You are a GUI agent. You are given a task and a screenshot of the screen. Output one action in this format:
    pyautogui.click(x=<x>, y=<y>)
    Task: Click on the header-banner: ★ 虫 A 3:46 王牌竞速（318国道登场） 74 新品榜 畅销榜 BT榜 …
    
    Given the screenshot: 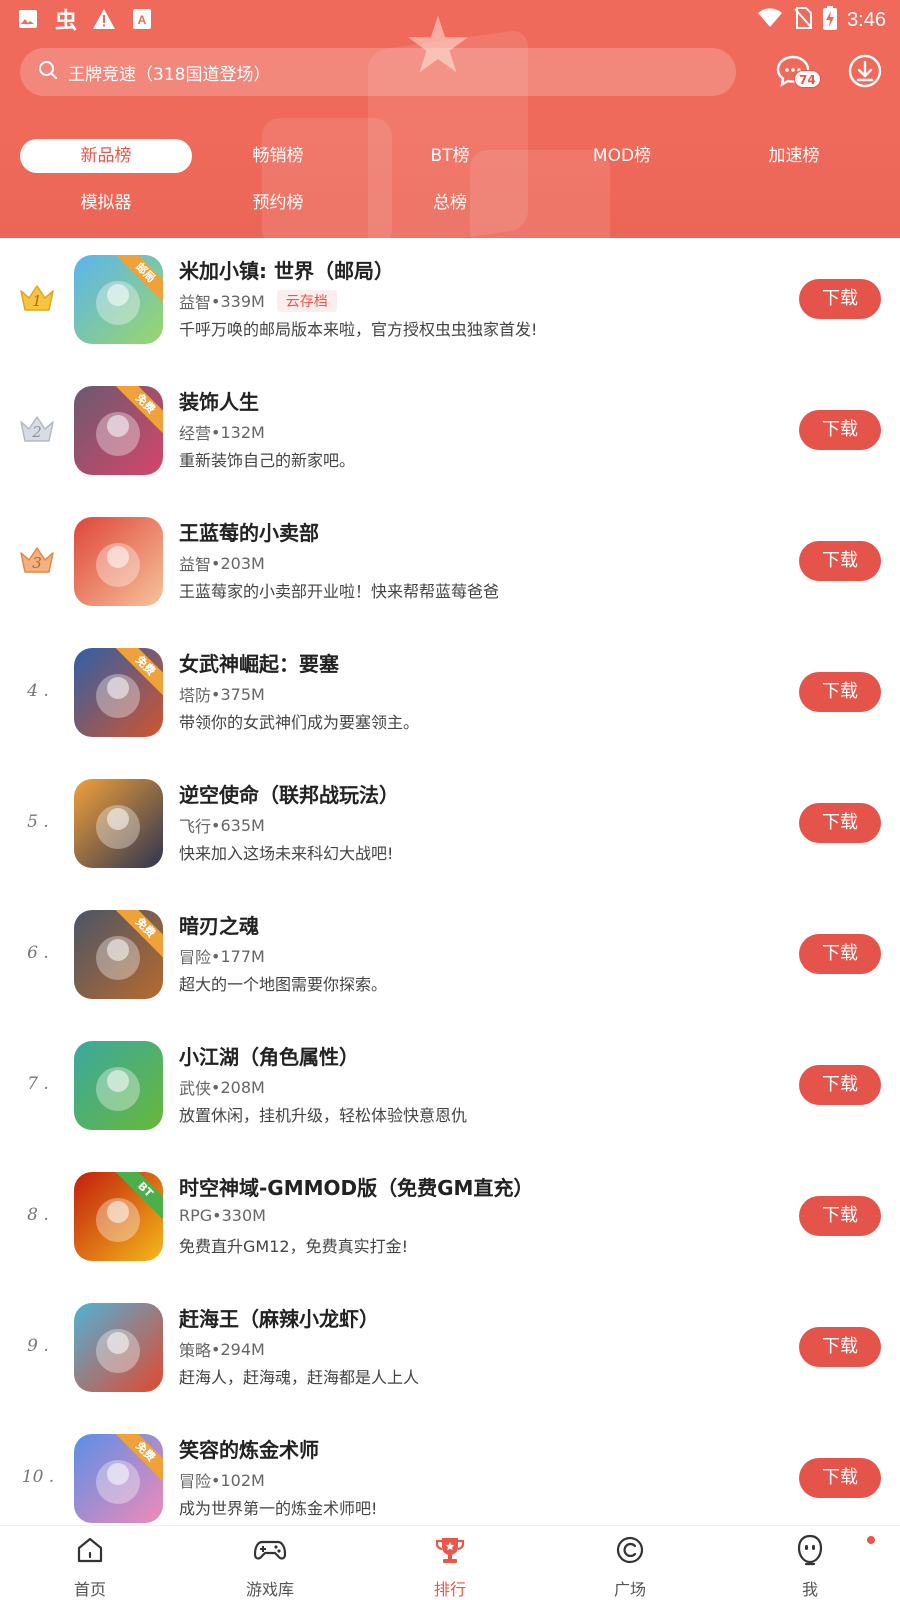 What is the action you would take?
    pyautogui.click(x=450, y=119)
    